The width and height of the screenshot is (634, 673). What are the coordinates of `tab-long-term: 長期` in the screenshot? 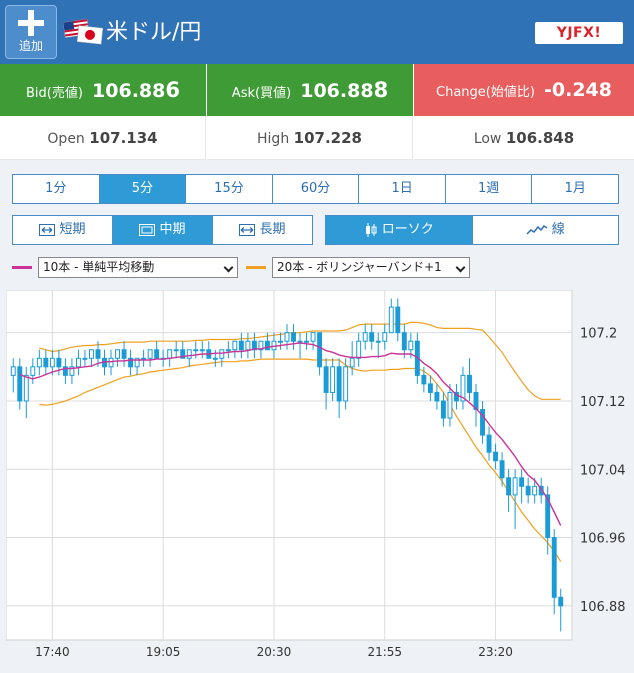 It's located at (262, 230).